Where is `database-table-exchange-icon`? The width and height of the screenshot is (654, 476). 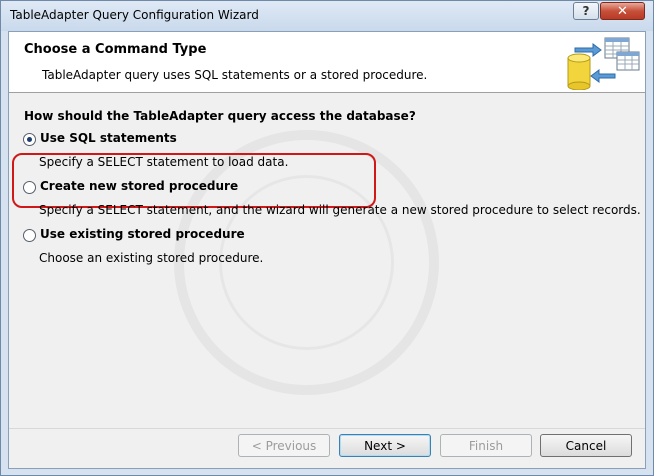
database-table-exchange-icon is located at coordinates (603, 63).